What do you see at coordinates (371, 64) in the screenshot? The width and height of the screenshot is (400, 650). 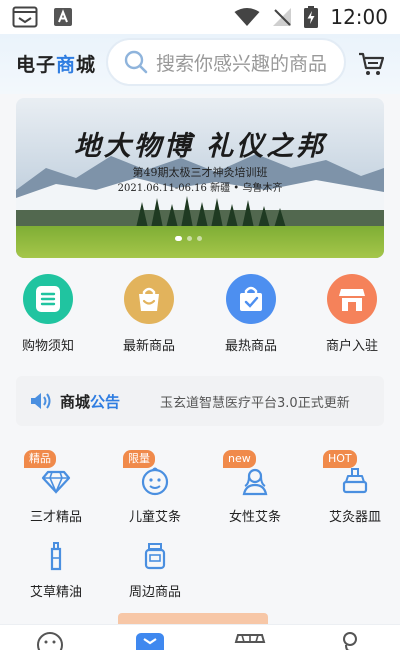 I see `cart-icon` at bounding box center [371, 64].